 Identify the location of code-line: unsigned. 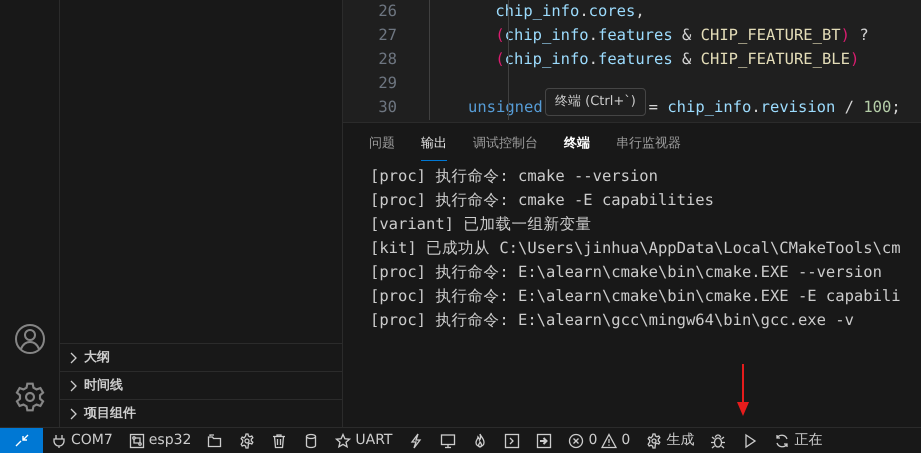
(505, 107).